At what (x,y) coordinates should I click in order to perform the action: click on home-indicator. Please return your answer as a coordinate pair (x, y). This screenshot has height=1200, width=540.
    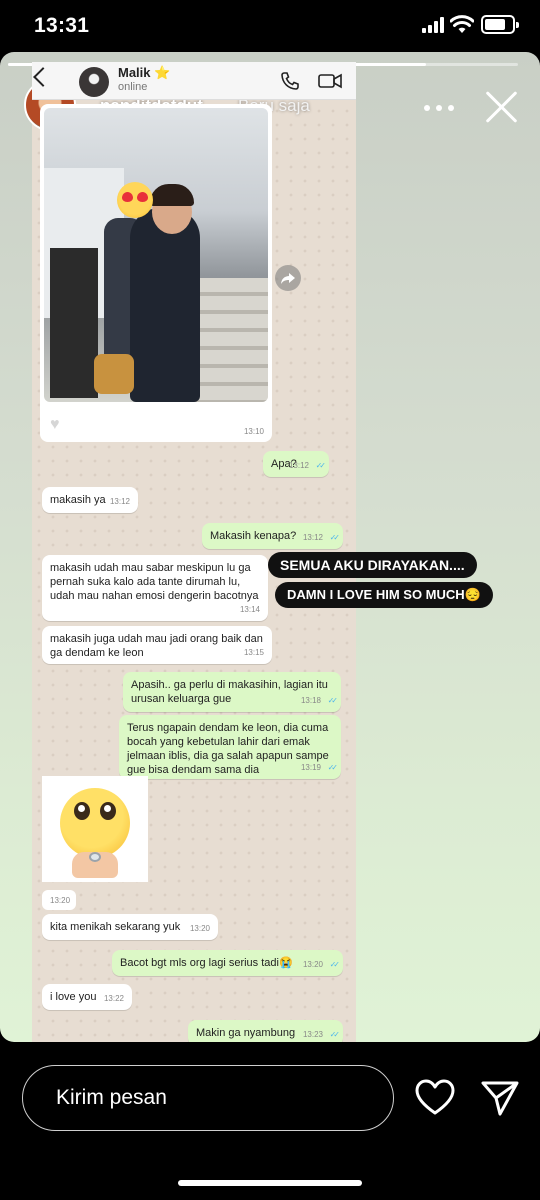
    Looking at the image, I should click on (270, 1183).